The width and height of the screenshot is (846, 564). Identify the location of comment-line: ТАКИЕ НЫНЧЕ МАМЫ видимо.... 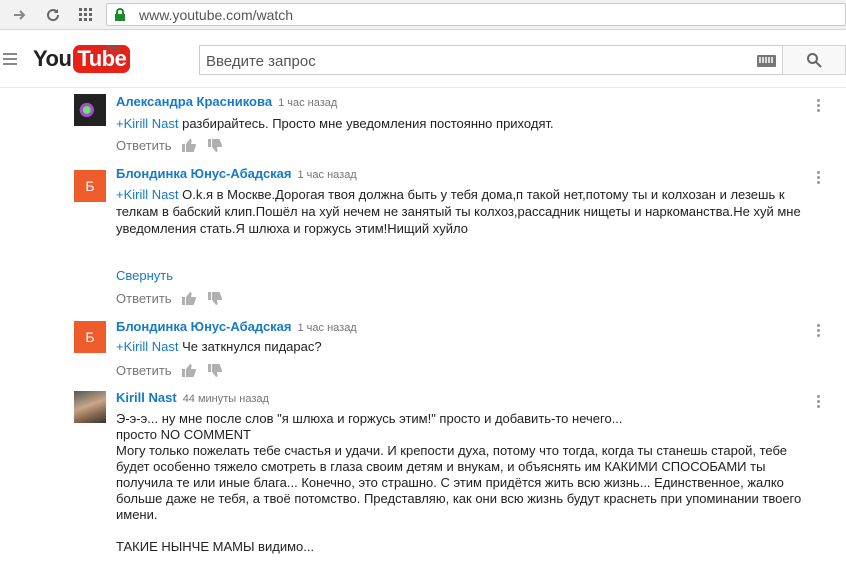
(215, 546).